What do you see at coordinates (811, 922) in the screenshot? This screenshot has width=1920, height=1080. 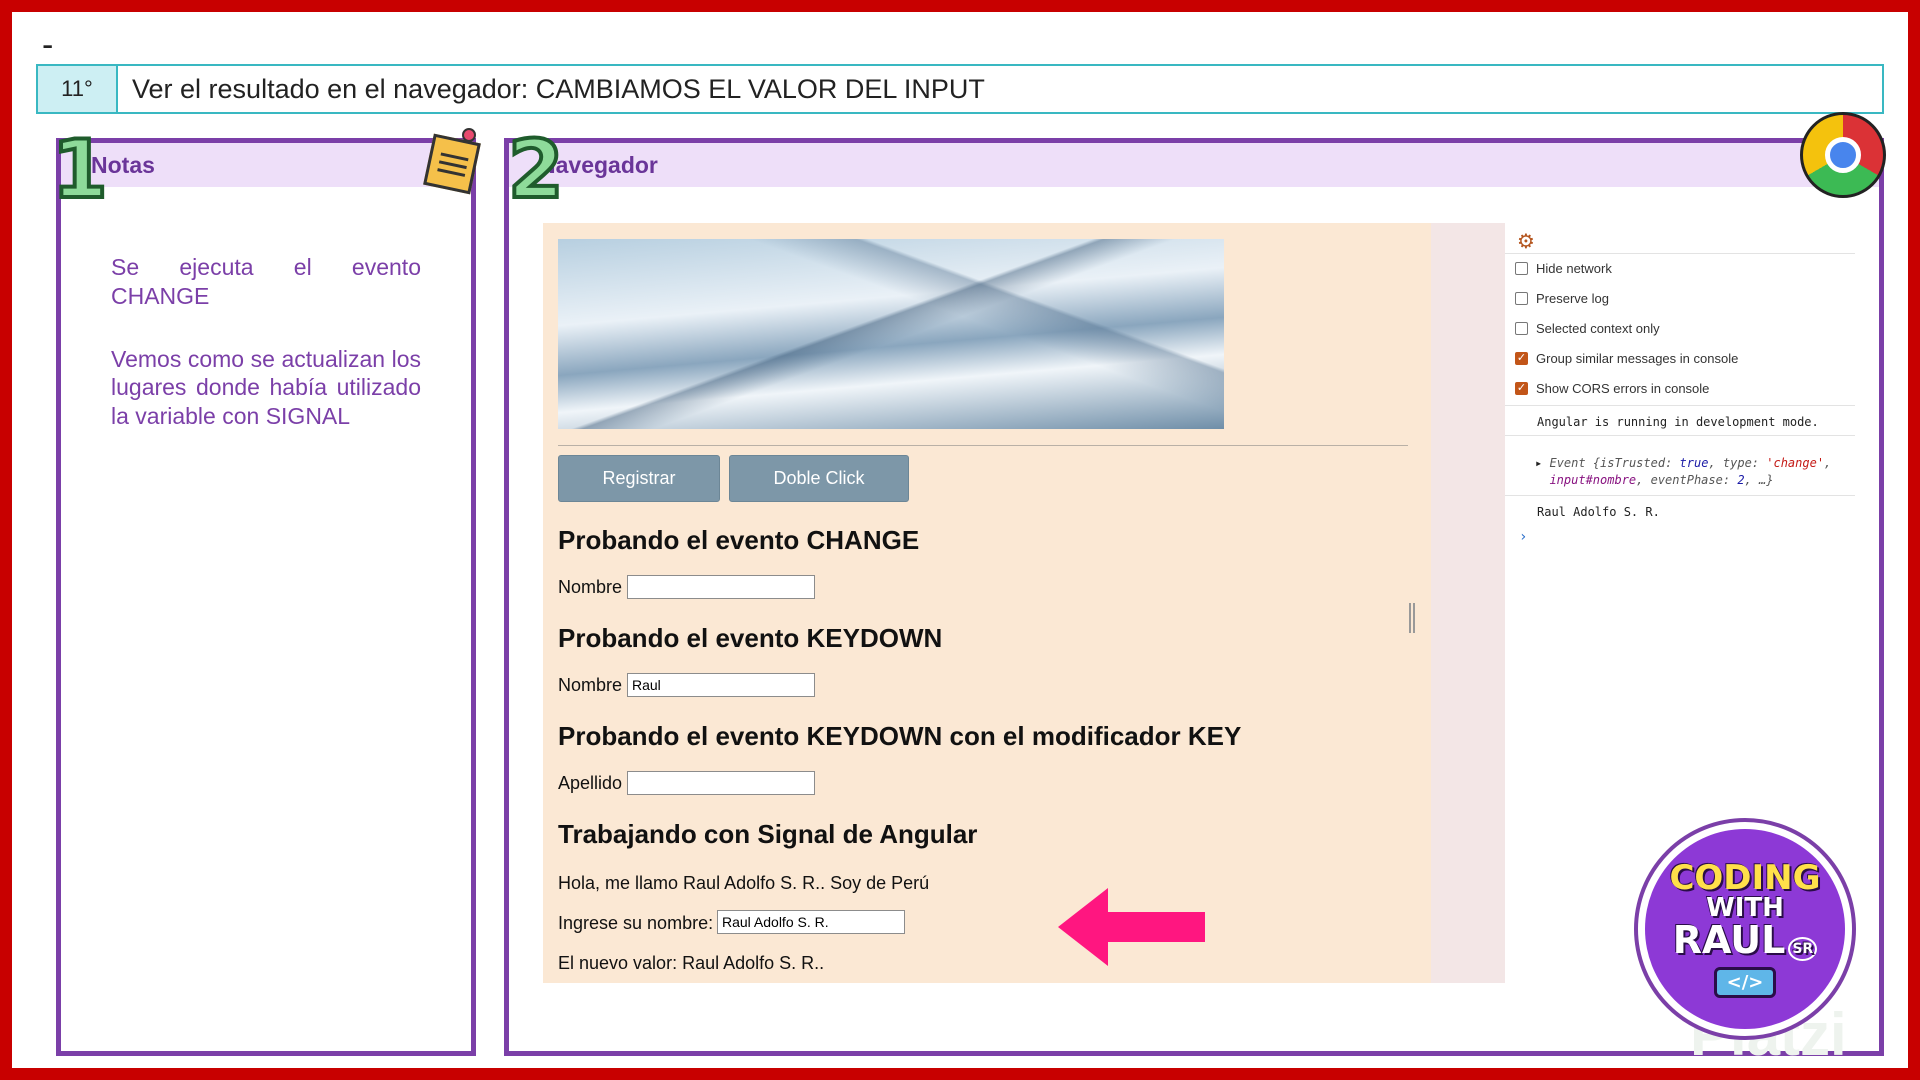 I see `signal-name-input: Raul Adolfo S. R.` at bounding box center [811, 922].